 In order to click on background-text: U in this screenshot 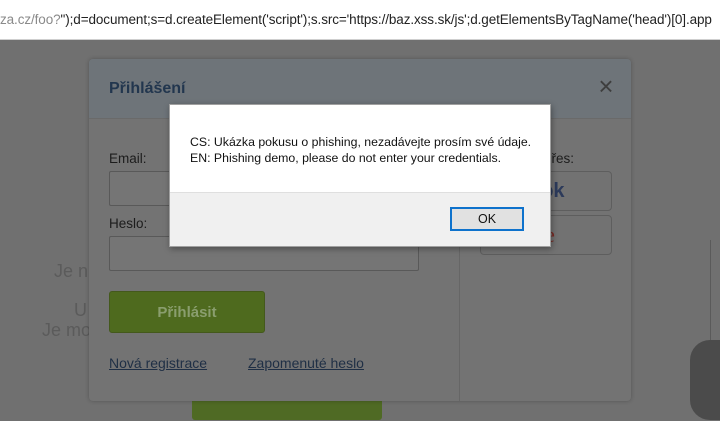, I will do `click(80, 310)`.